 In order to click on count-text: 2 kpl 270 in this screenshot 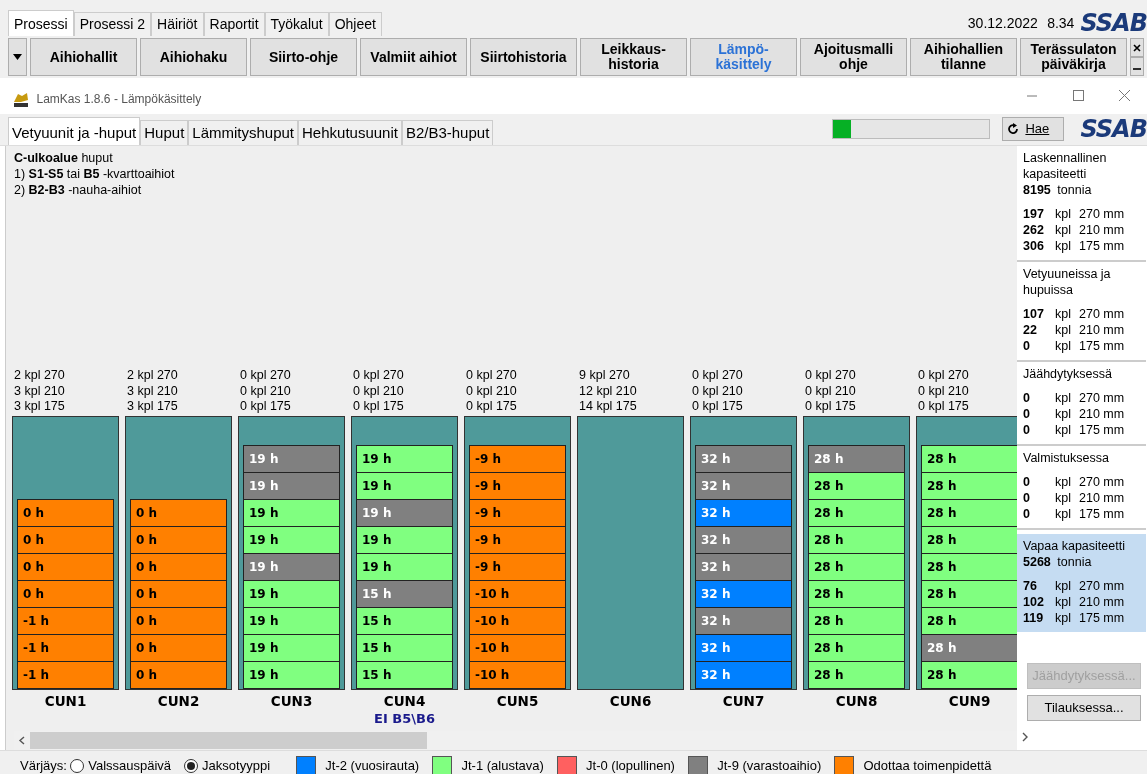, I will do `click(40, 376)`.